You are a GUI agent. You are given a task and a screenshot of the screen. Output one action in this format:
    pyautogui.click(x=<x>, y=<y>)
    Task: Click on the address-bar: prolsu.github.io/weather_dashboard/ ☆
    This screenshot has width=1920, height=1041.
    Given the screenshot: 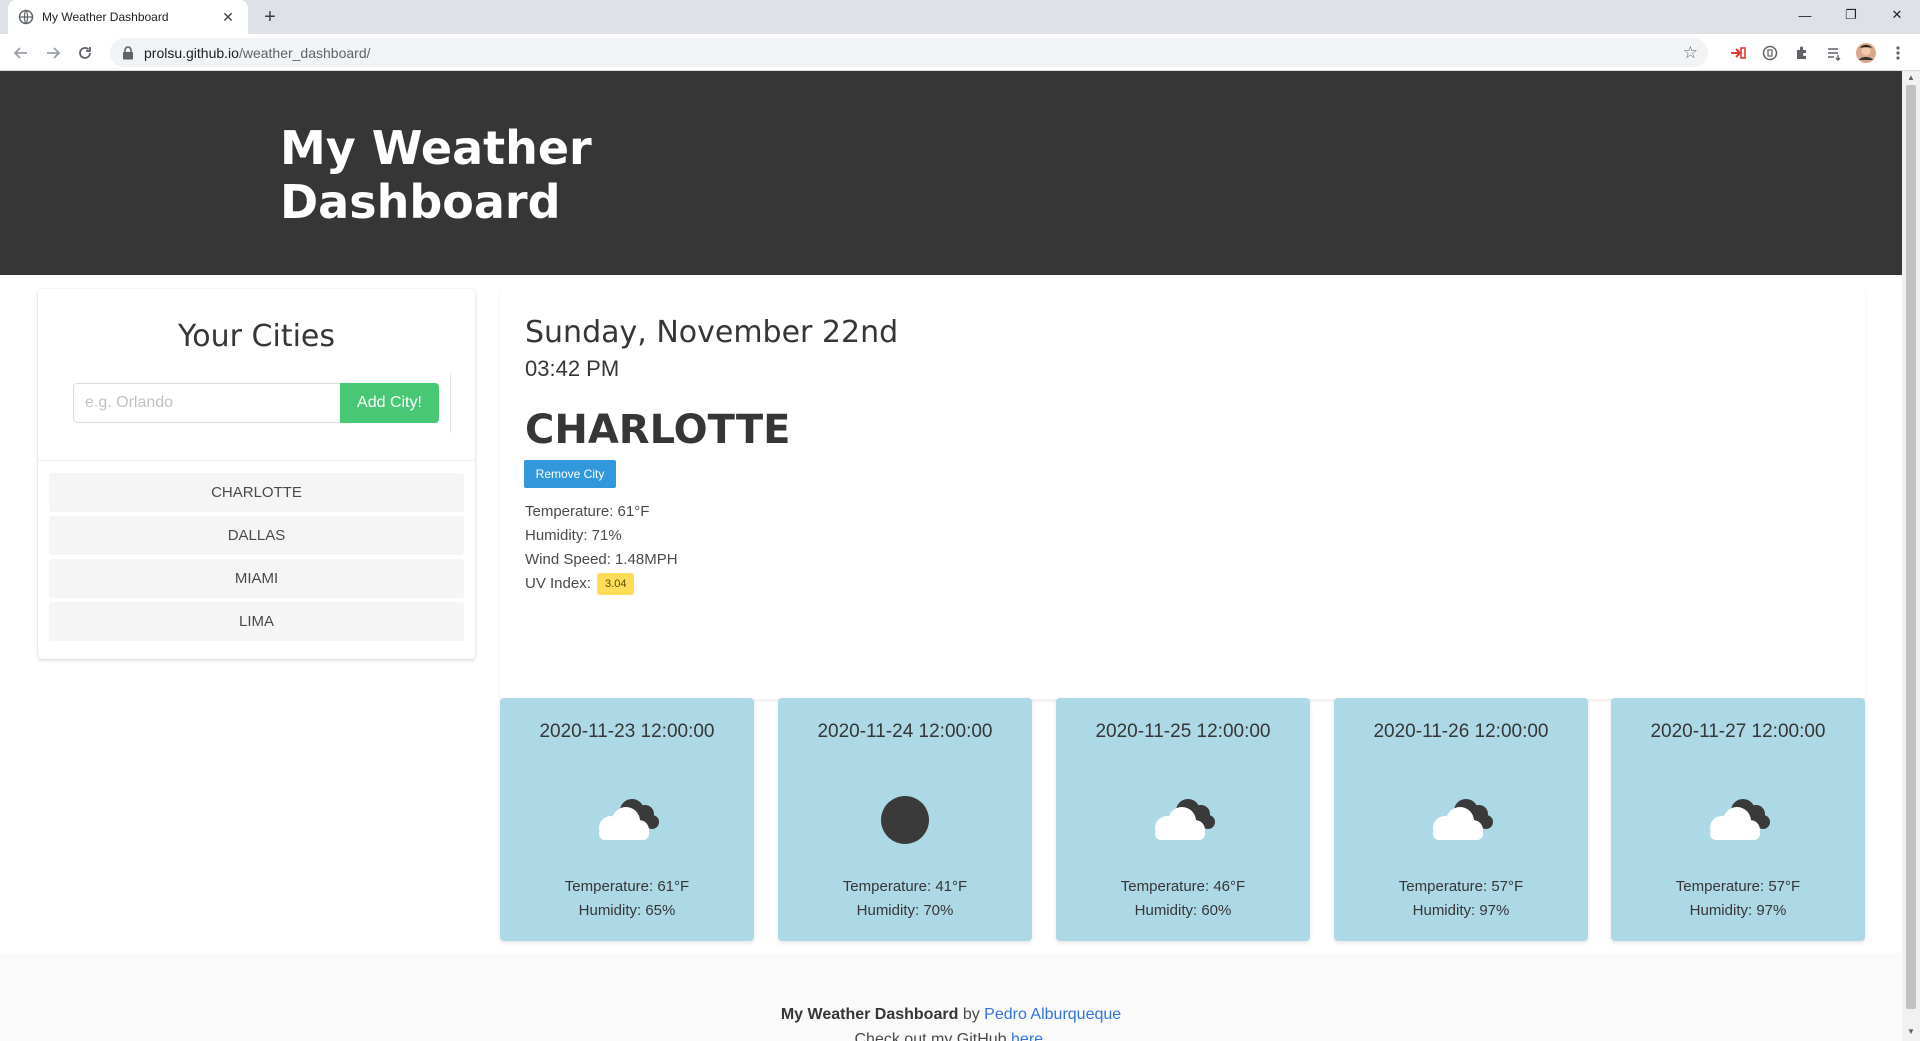 What is the action you would take?
    pyautogui.click(x=960, y=52)
    